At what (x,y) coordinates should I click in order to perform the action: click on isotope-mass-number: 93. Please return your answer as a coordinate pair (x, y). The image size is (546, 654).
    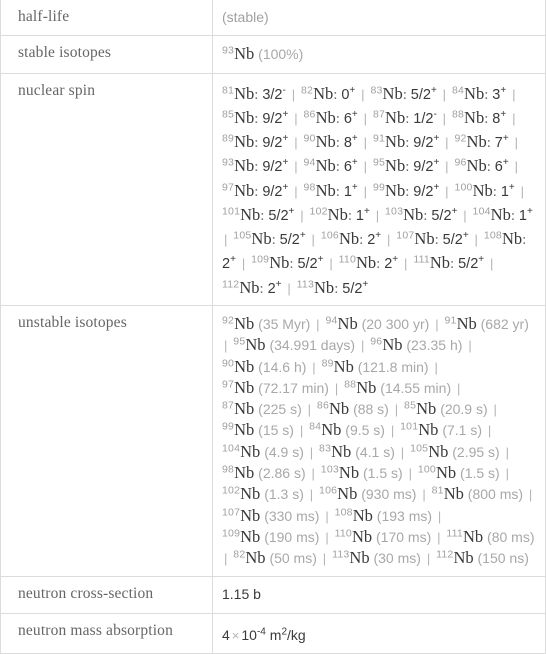
    Looking at the image, I should click on (228, 162).